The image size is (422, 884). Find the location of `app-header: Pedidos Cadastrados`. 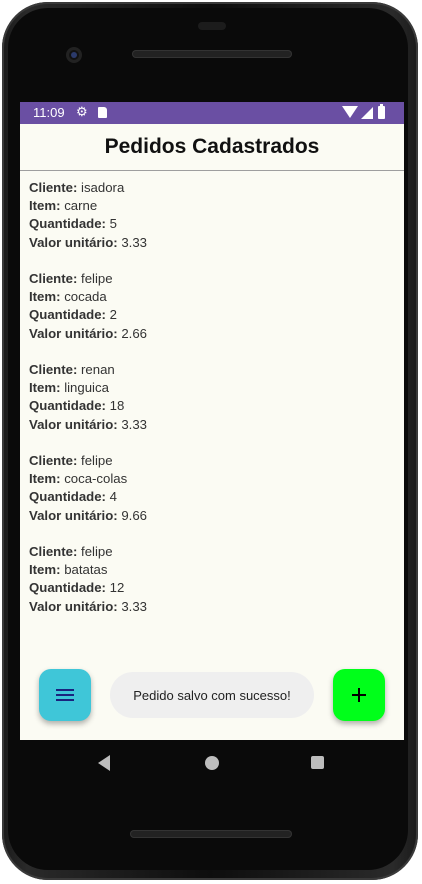

app-header: Pedidos Cadastrados is located at coordinates (212, 147).